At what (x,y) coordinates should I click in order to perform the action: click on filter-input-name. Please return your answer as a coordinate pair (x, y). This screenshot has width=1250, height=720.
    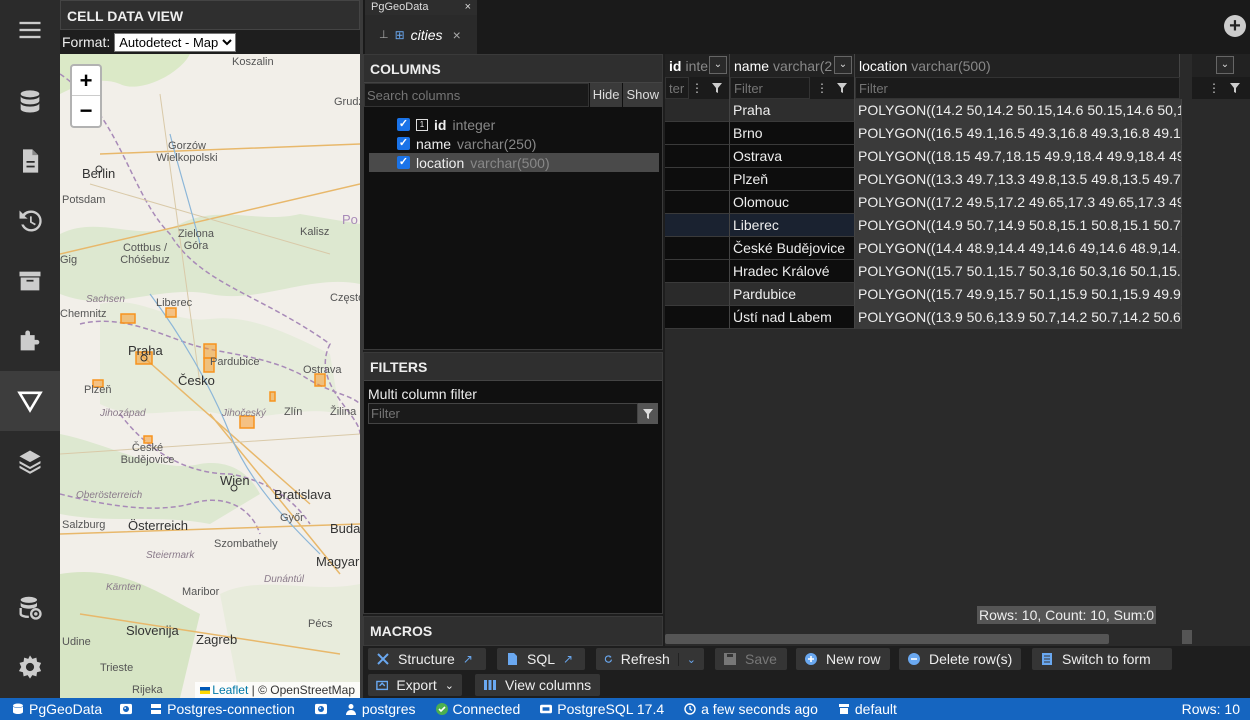
    Looking at the image, I should click on (770, 88).